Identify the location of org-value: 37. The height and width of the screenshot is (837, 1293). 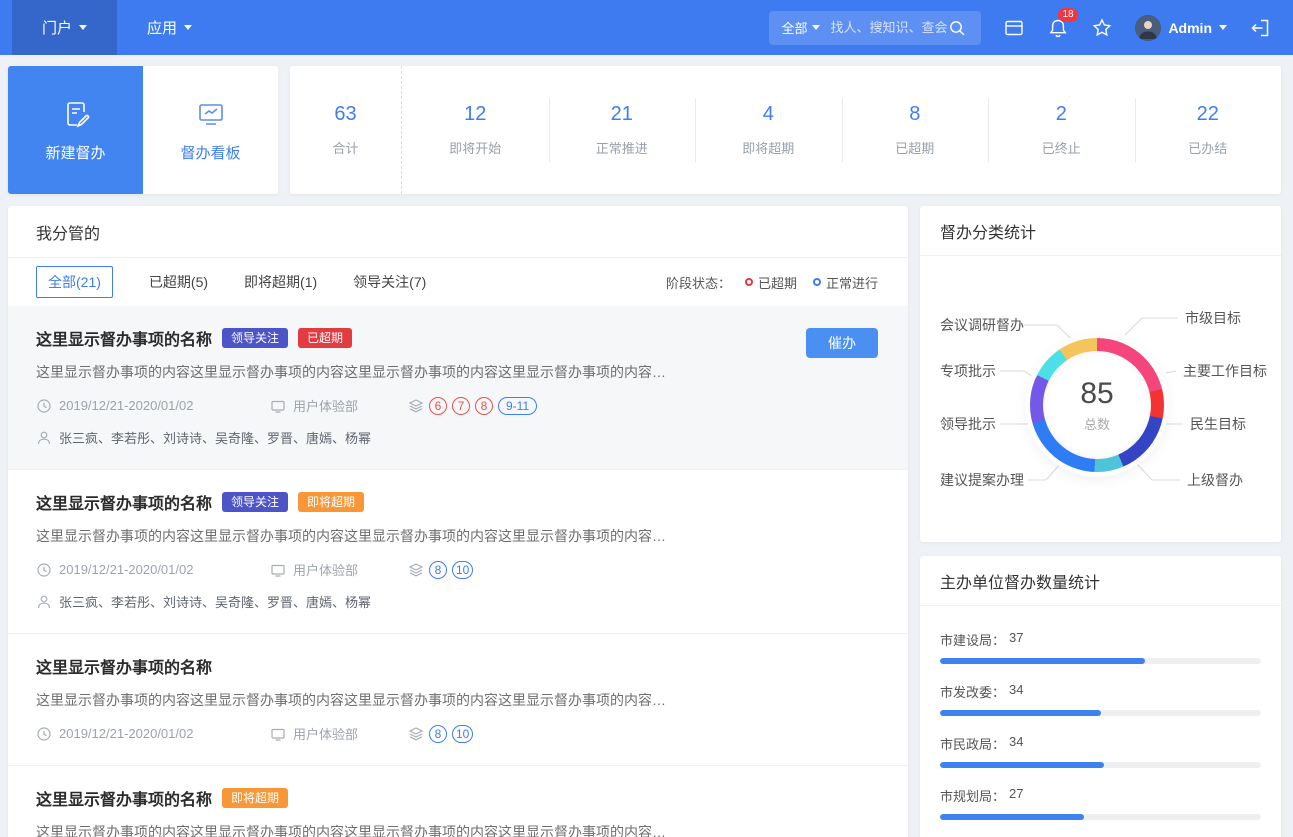
(1016, 637).